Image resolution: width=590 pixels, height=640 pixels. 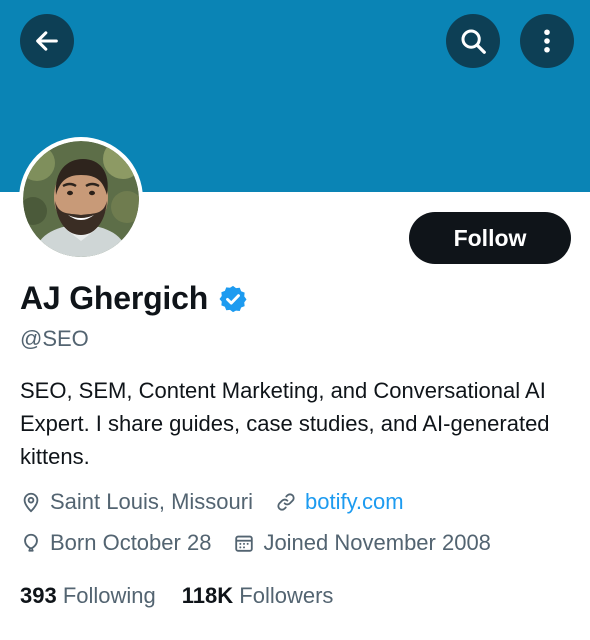 I want to click on display-name: AJ Ghergich, so click(x=114, y=298).